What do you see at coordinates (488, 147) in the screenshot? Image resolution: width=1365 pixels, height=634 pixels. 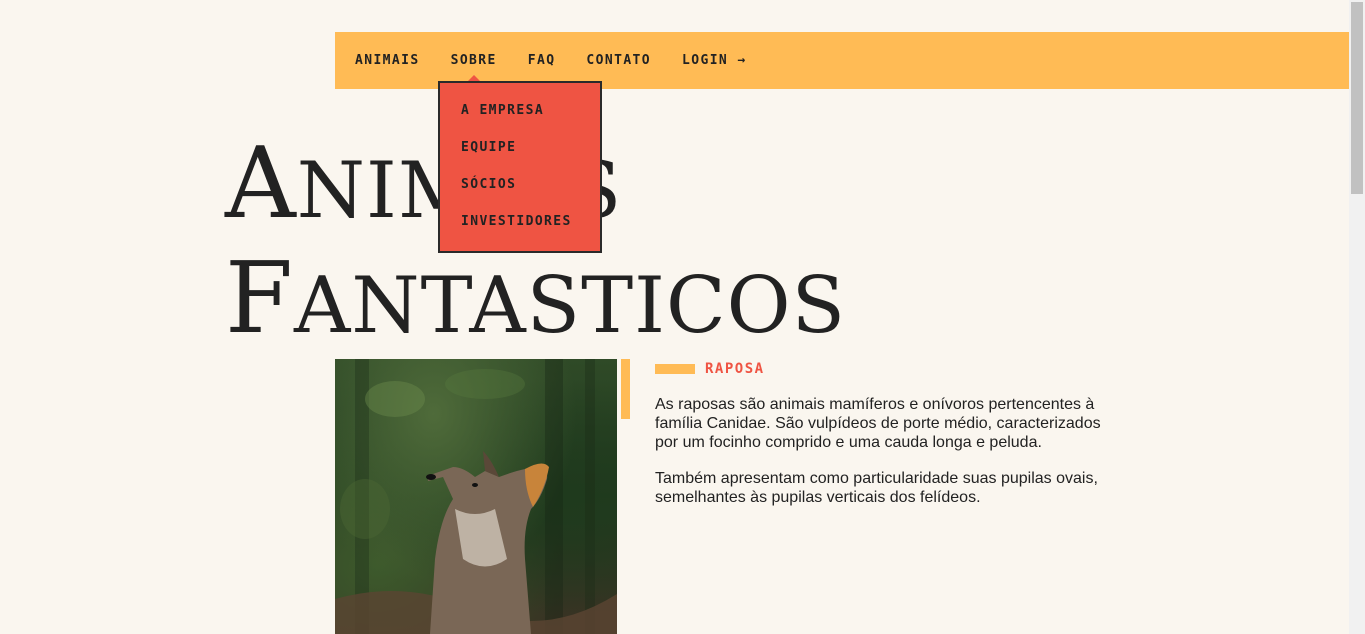 I see `submenu-item-equipe: EQUIPE` at bounding box center [488, 147].